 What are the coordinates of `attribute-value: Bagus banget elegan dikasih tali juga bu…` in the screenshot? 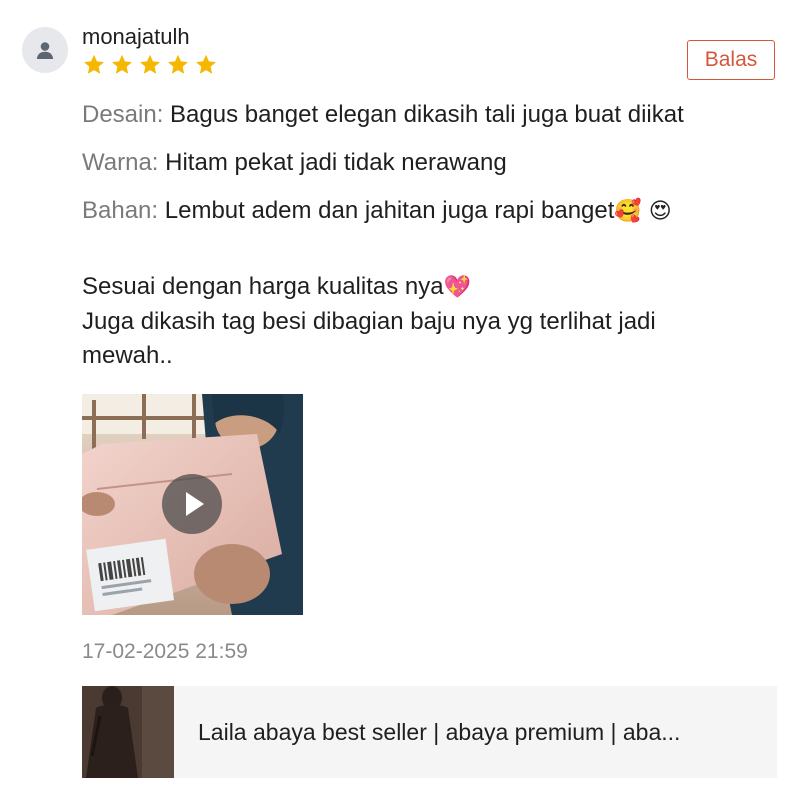 It's located at (427, 114).